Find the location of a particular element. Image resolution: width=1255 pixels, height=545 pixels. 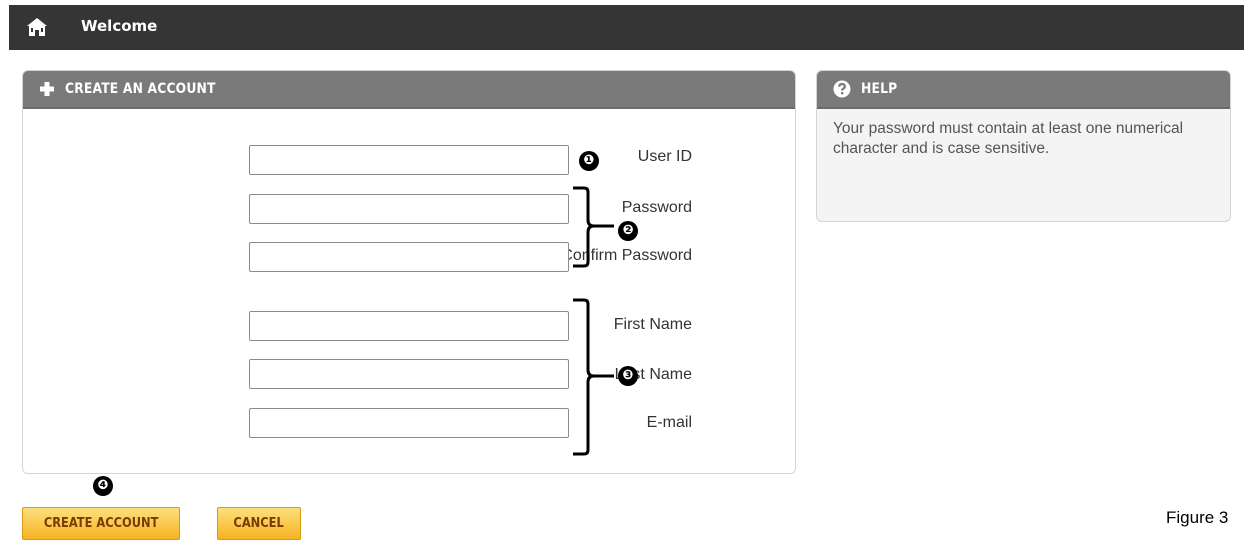

cancel-button-label: CANCEL is located at coordinates (259, 523).